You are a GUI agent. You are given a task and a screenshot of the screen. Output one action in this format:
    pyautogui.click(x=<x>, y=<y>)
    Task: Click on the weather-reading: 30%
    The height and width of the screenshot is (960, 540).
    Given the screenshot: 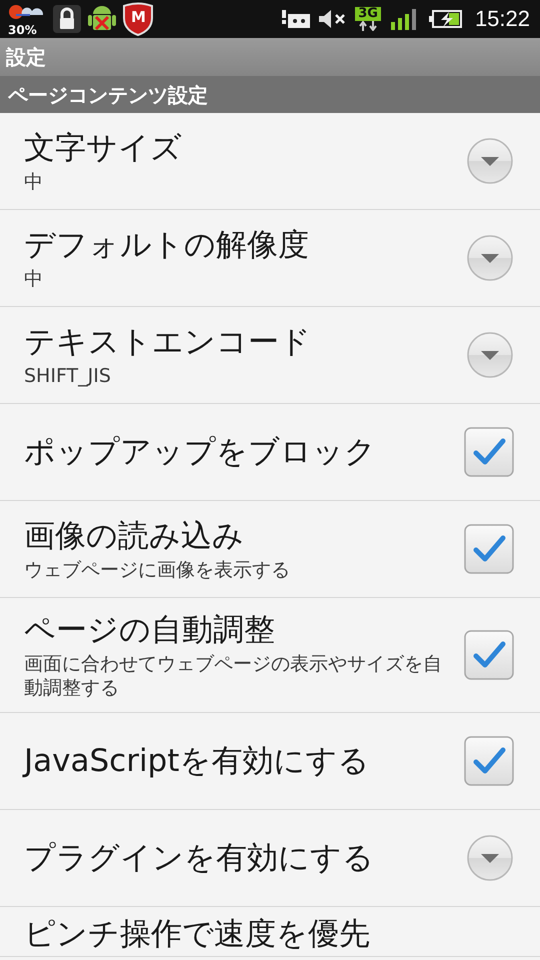 What is the action you would take?
    pyautogui.click(x=22, y=30)
    